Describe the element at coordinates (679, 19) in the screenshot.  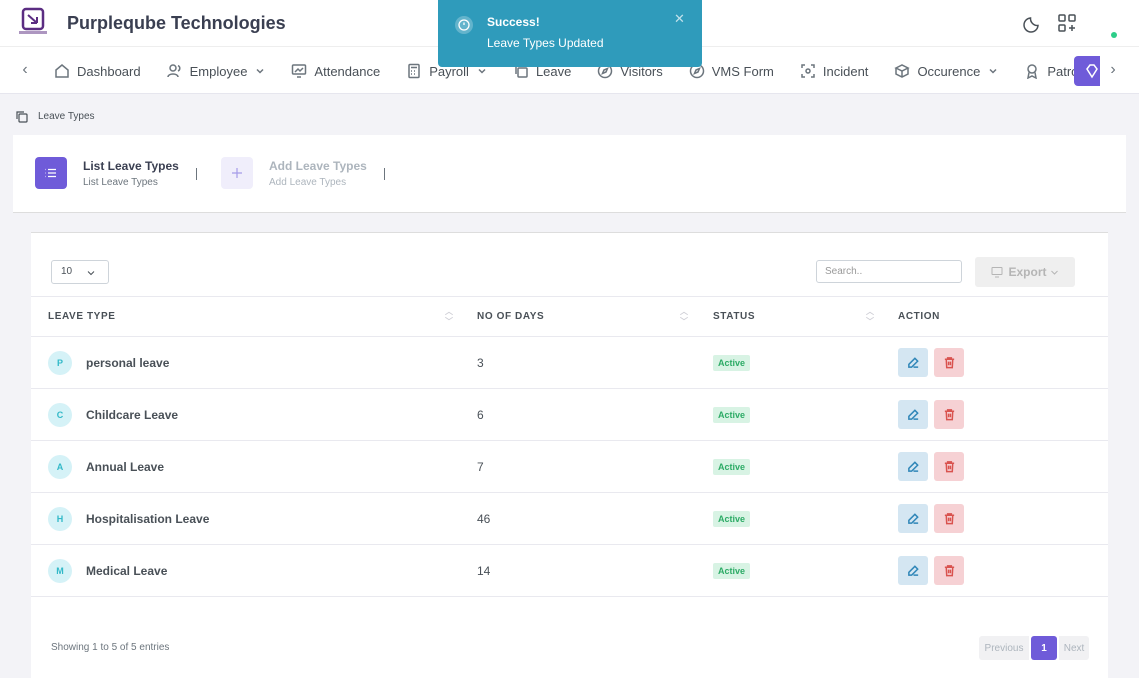
I see `toast-close-icon: ✕` at that location.